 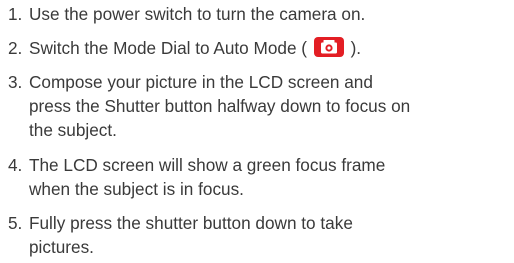 What do you see at coordinates (15, 165) in the screenshot?
I see `step-number: 4.` at bounding box center [15, 165].